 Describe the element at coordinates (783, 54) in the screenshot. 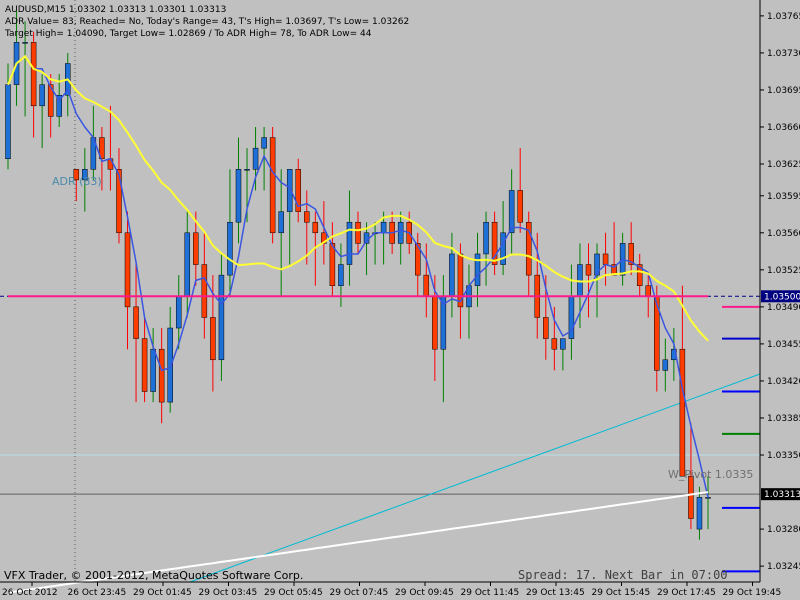

I see `price-tick-label: 1.03730` at that location.